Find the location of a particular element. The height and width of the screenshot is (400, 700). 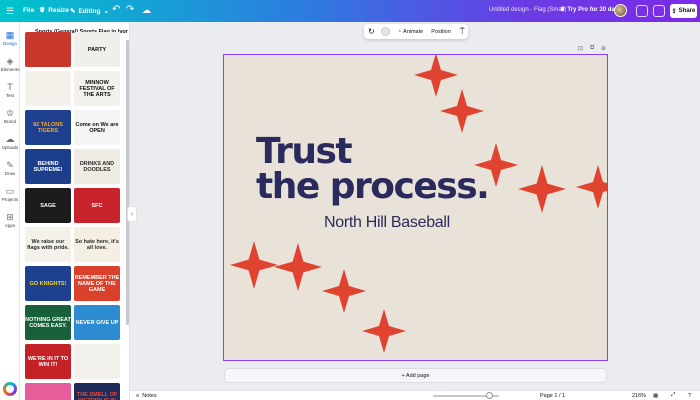

rail-item-brand: ♔ Brand is located at coordinates (10, 116).